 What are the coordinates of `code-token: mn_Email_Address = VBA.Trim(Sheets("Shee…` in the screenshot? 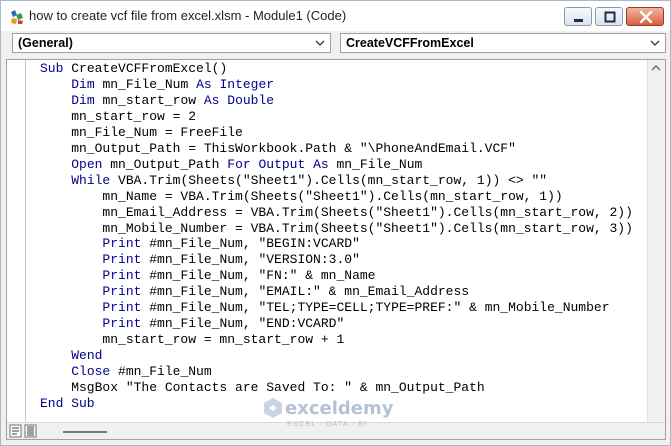 It's located at (336, 212).